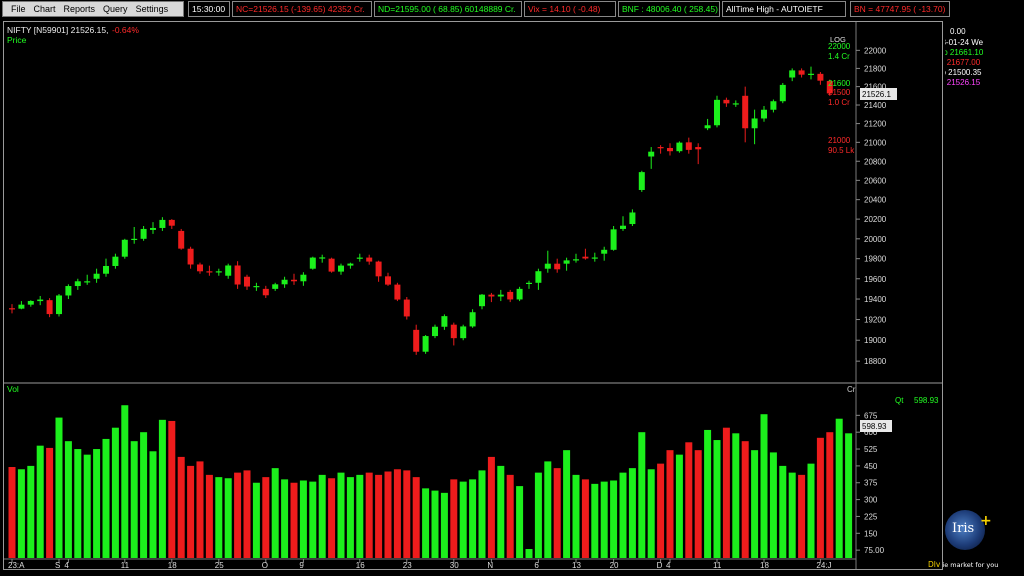  Describe the element at coordinates (784, 9) in the screenshot. I see `ticker-alltime-high: AllTime High - AUTOIETF` at that location.